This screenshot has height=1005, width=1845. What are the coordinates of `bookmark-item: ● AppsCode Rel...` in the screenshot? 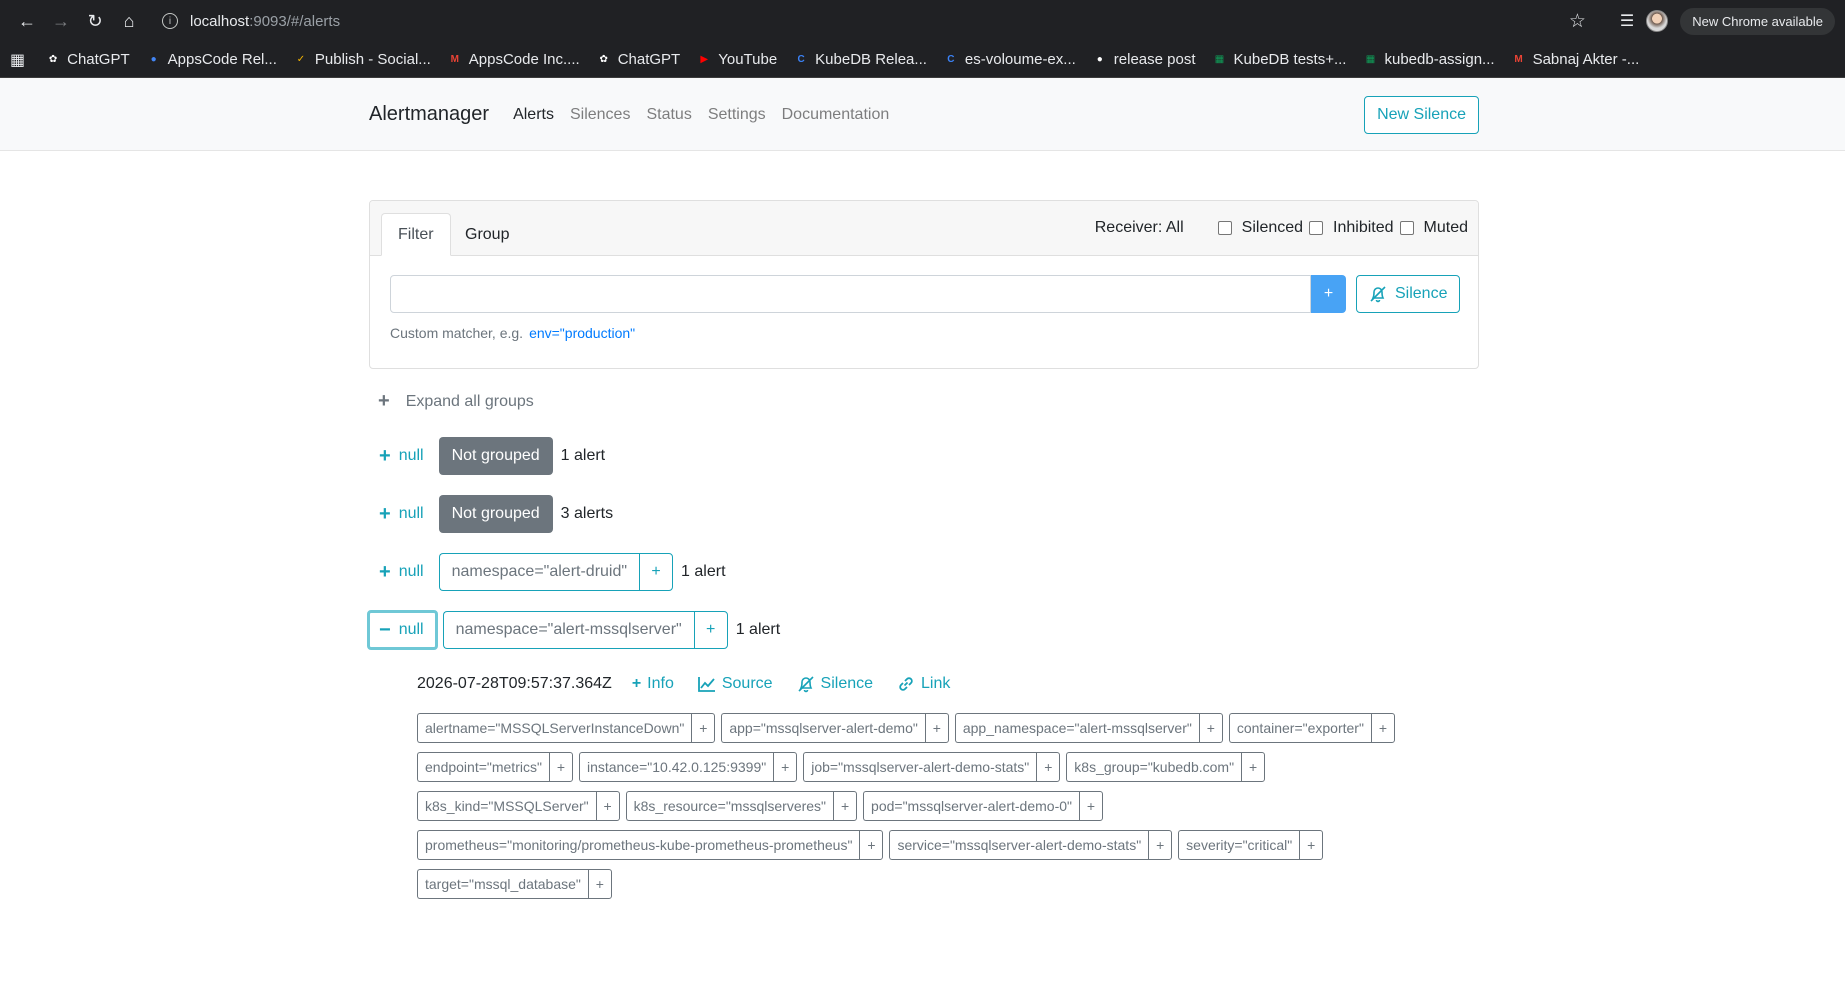 It's located at (211, 59).